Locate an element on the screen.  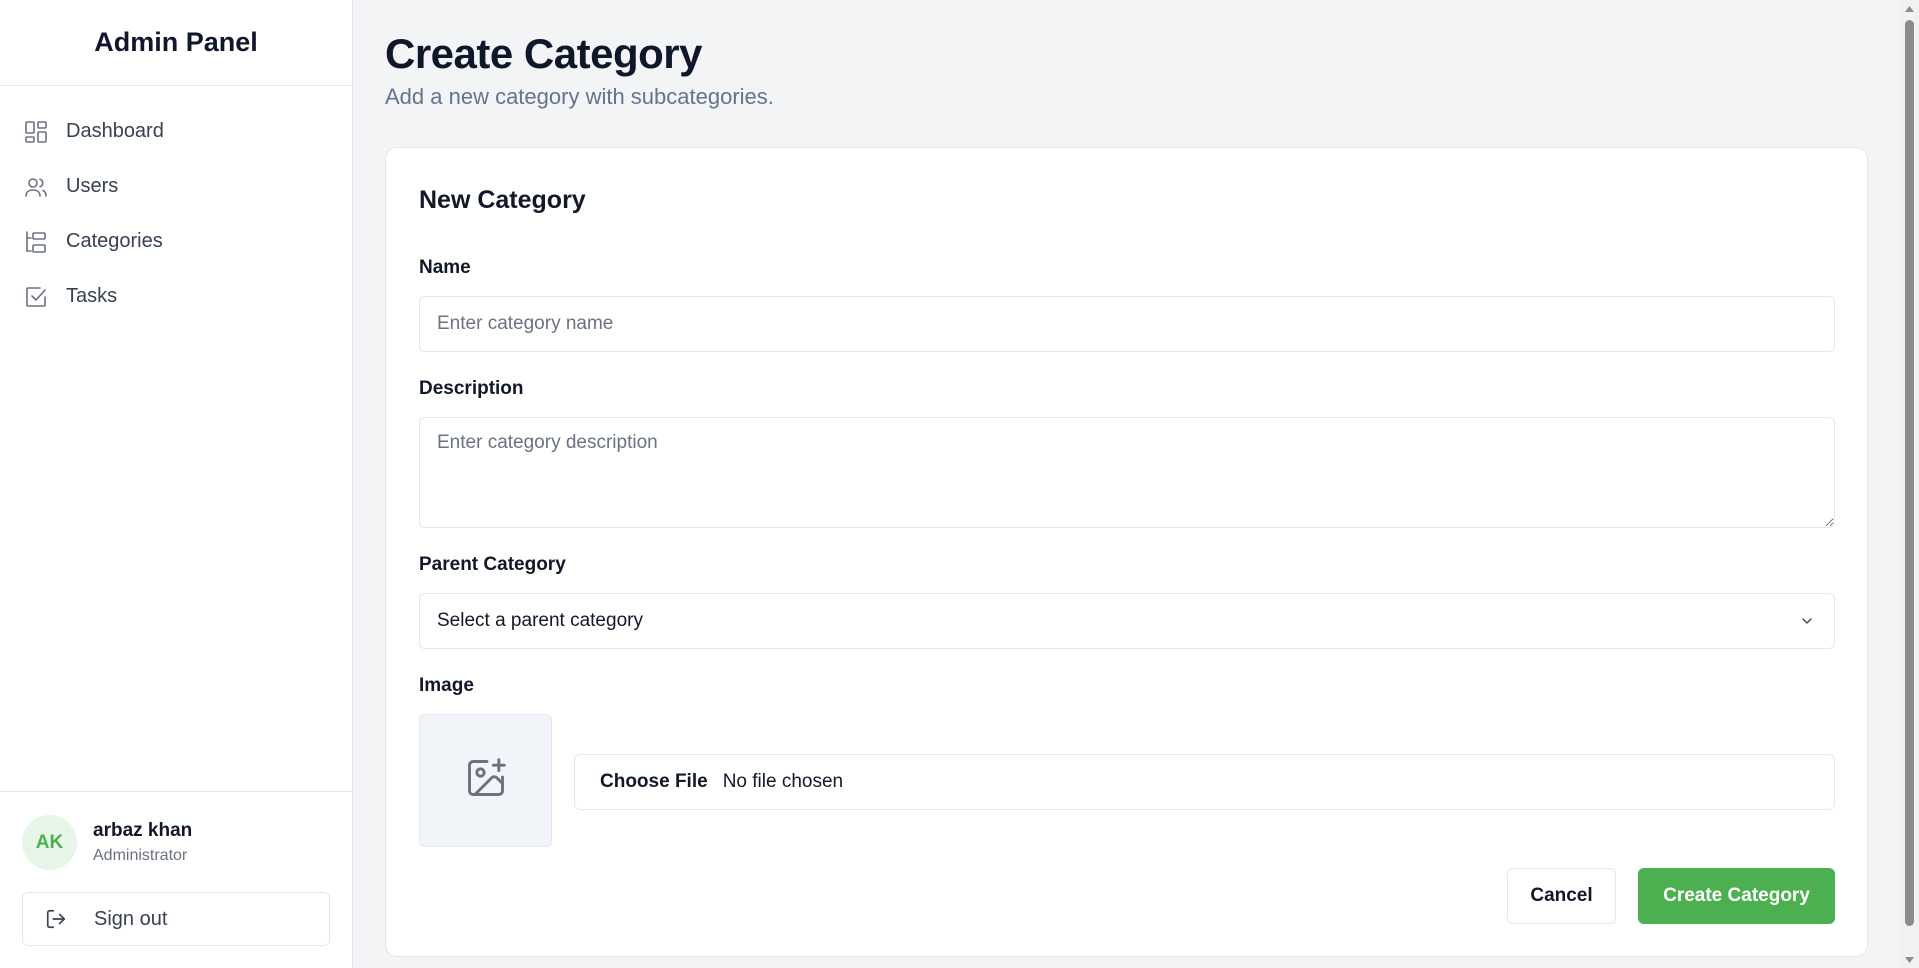
parent-category-label: Parent Category is located at coordinates (492, 564).